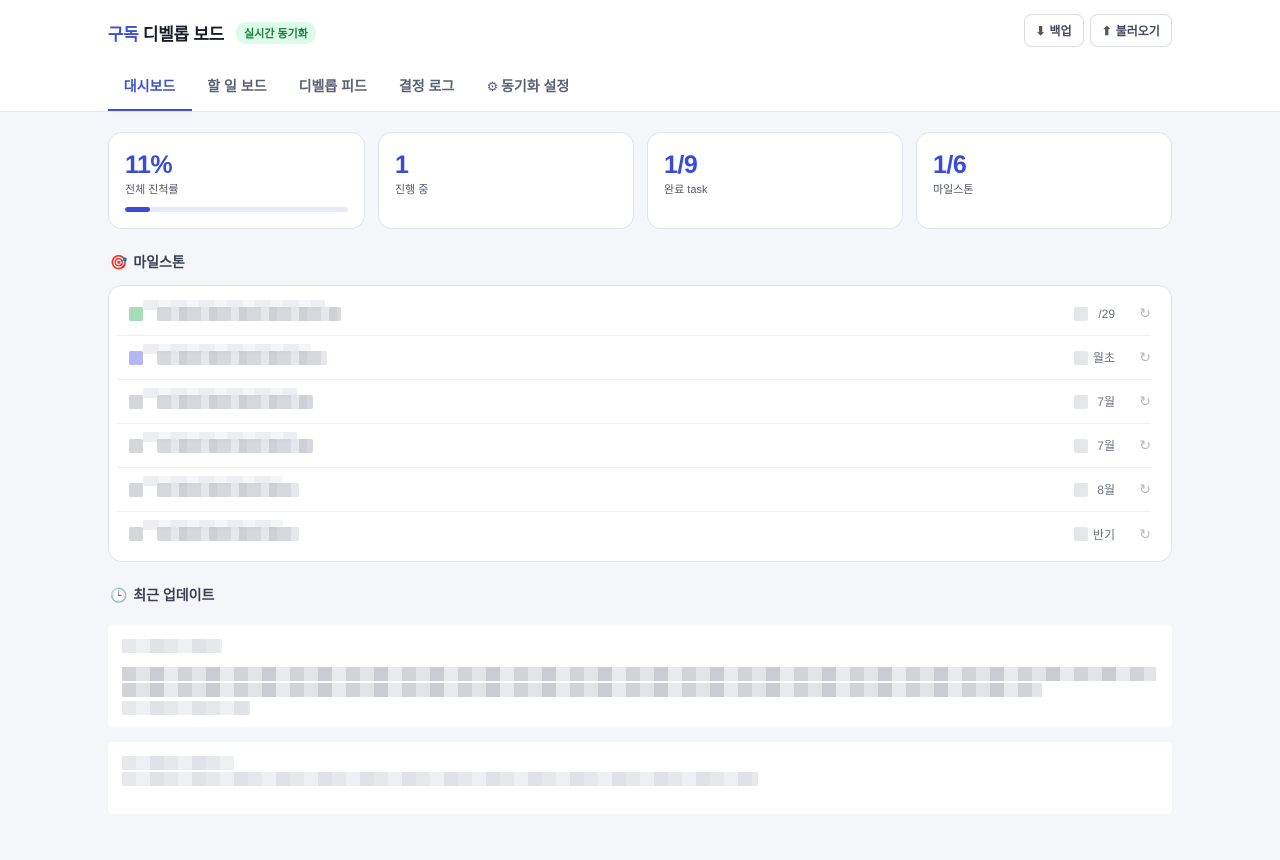 The height and width of the screenshot is (860, 1280). Describe the element at coordinates (123, 34) in the screenshot. I see `app-title-accent: 구독` at that location.